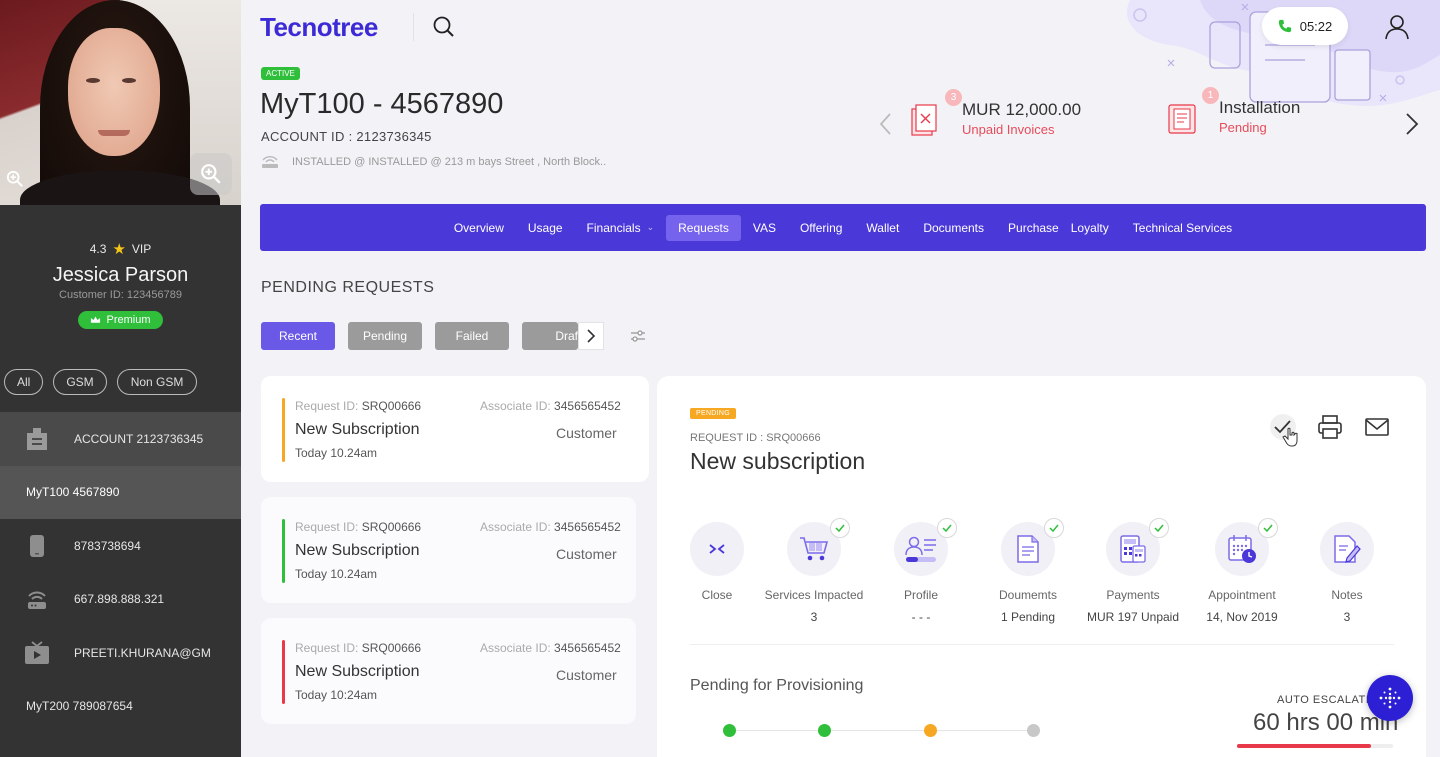  Describe the element at coordinates (98, 249) in the screenshot. I see `rating-value: 4.3` at that location.